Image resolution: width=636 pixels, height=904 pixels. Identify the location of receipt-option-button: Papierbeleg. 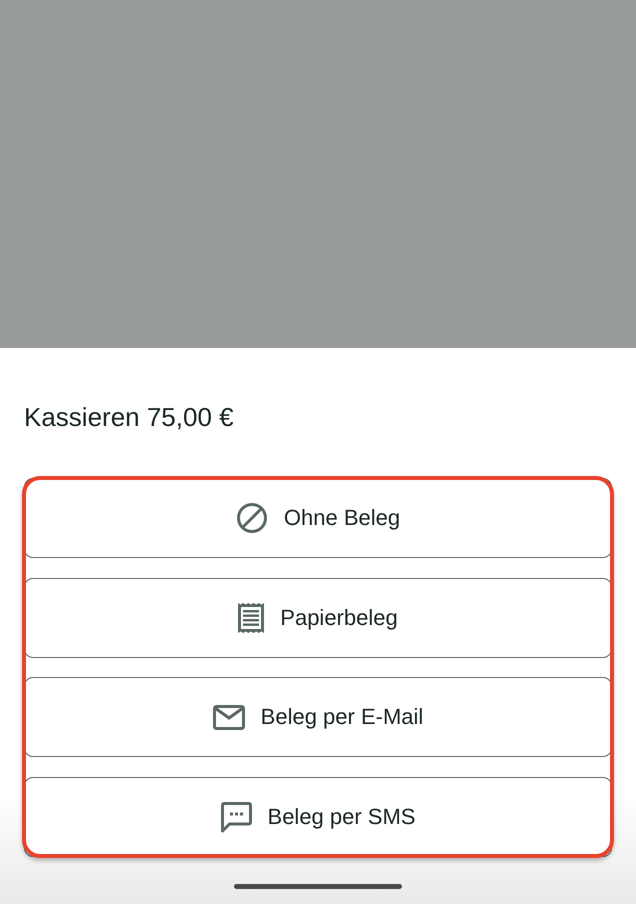
(318, 618).